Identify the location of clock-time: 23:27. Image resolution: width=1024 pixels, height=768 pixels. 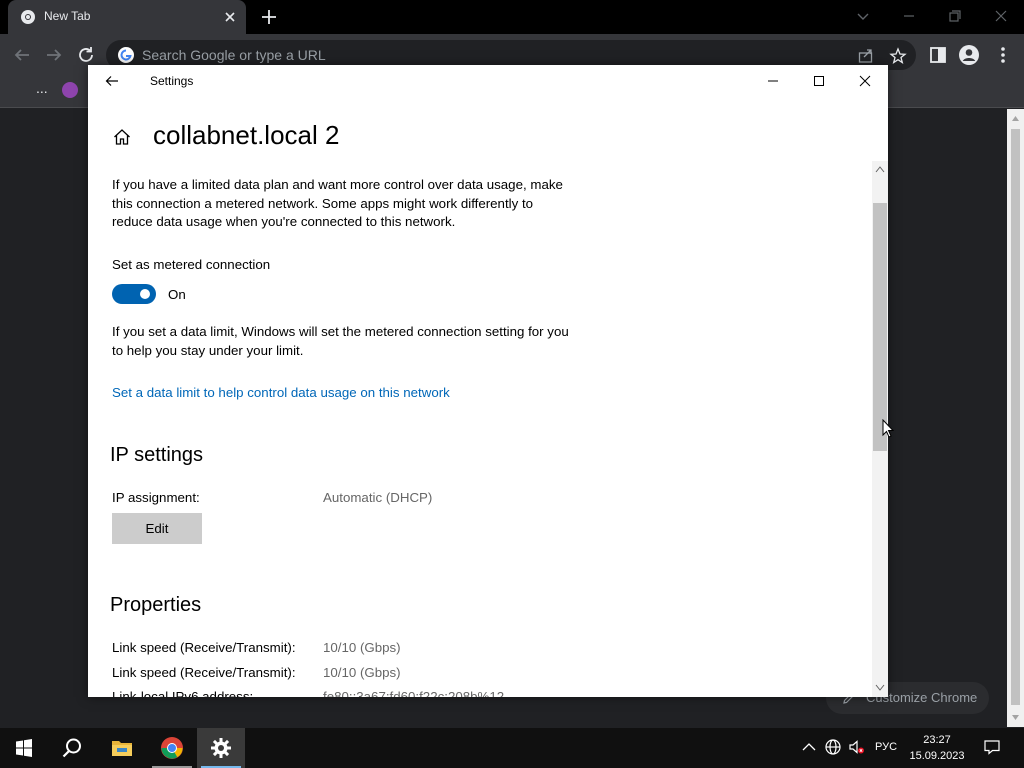
(937, 740).